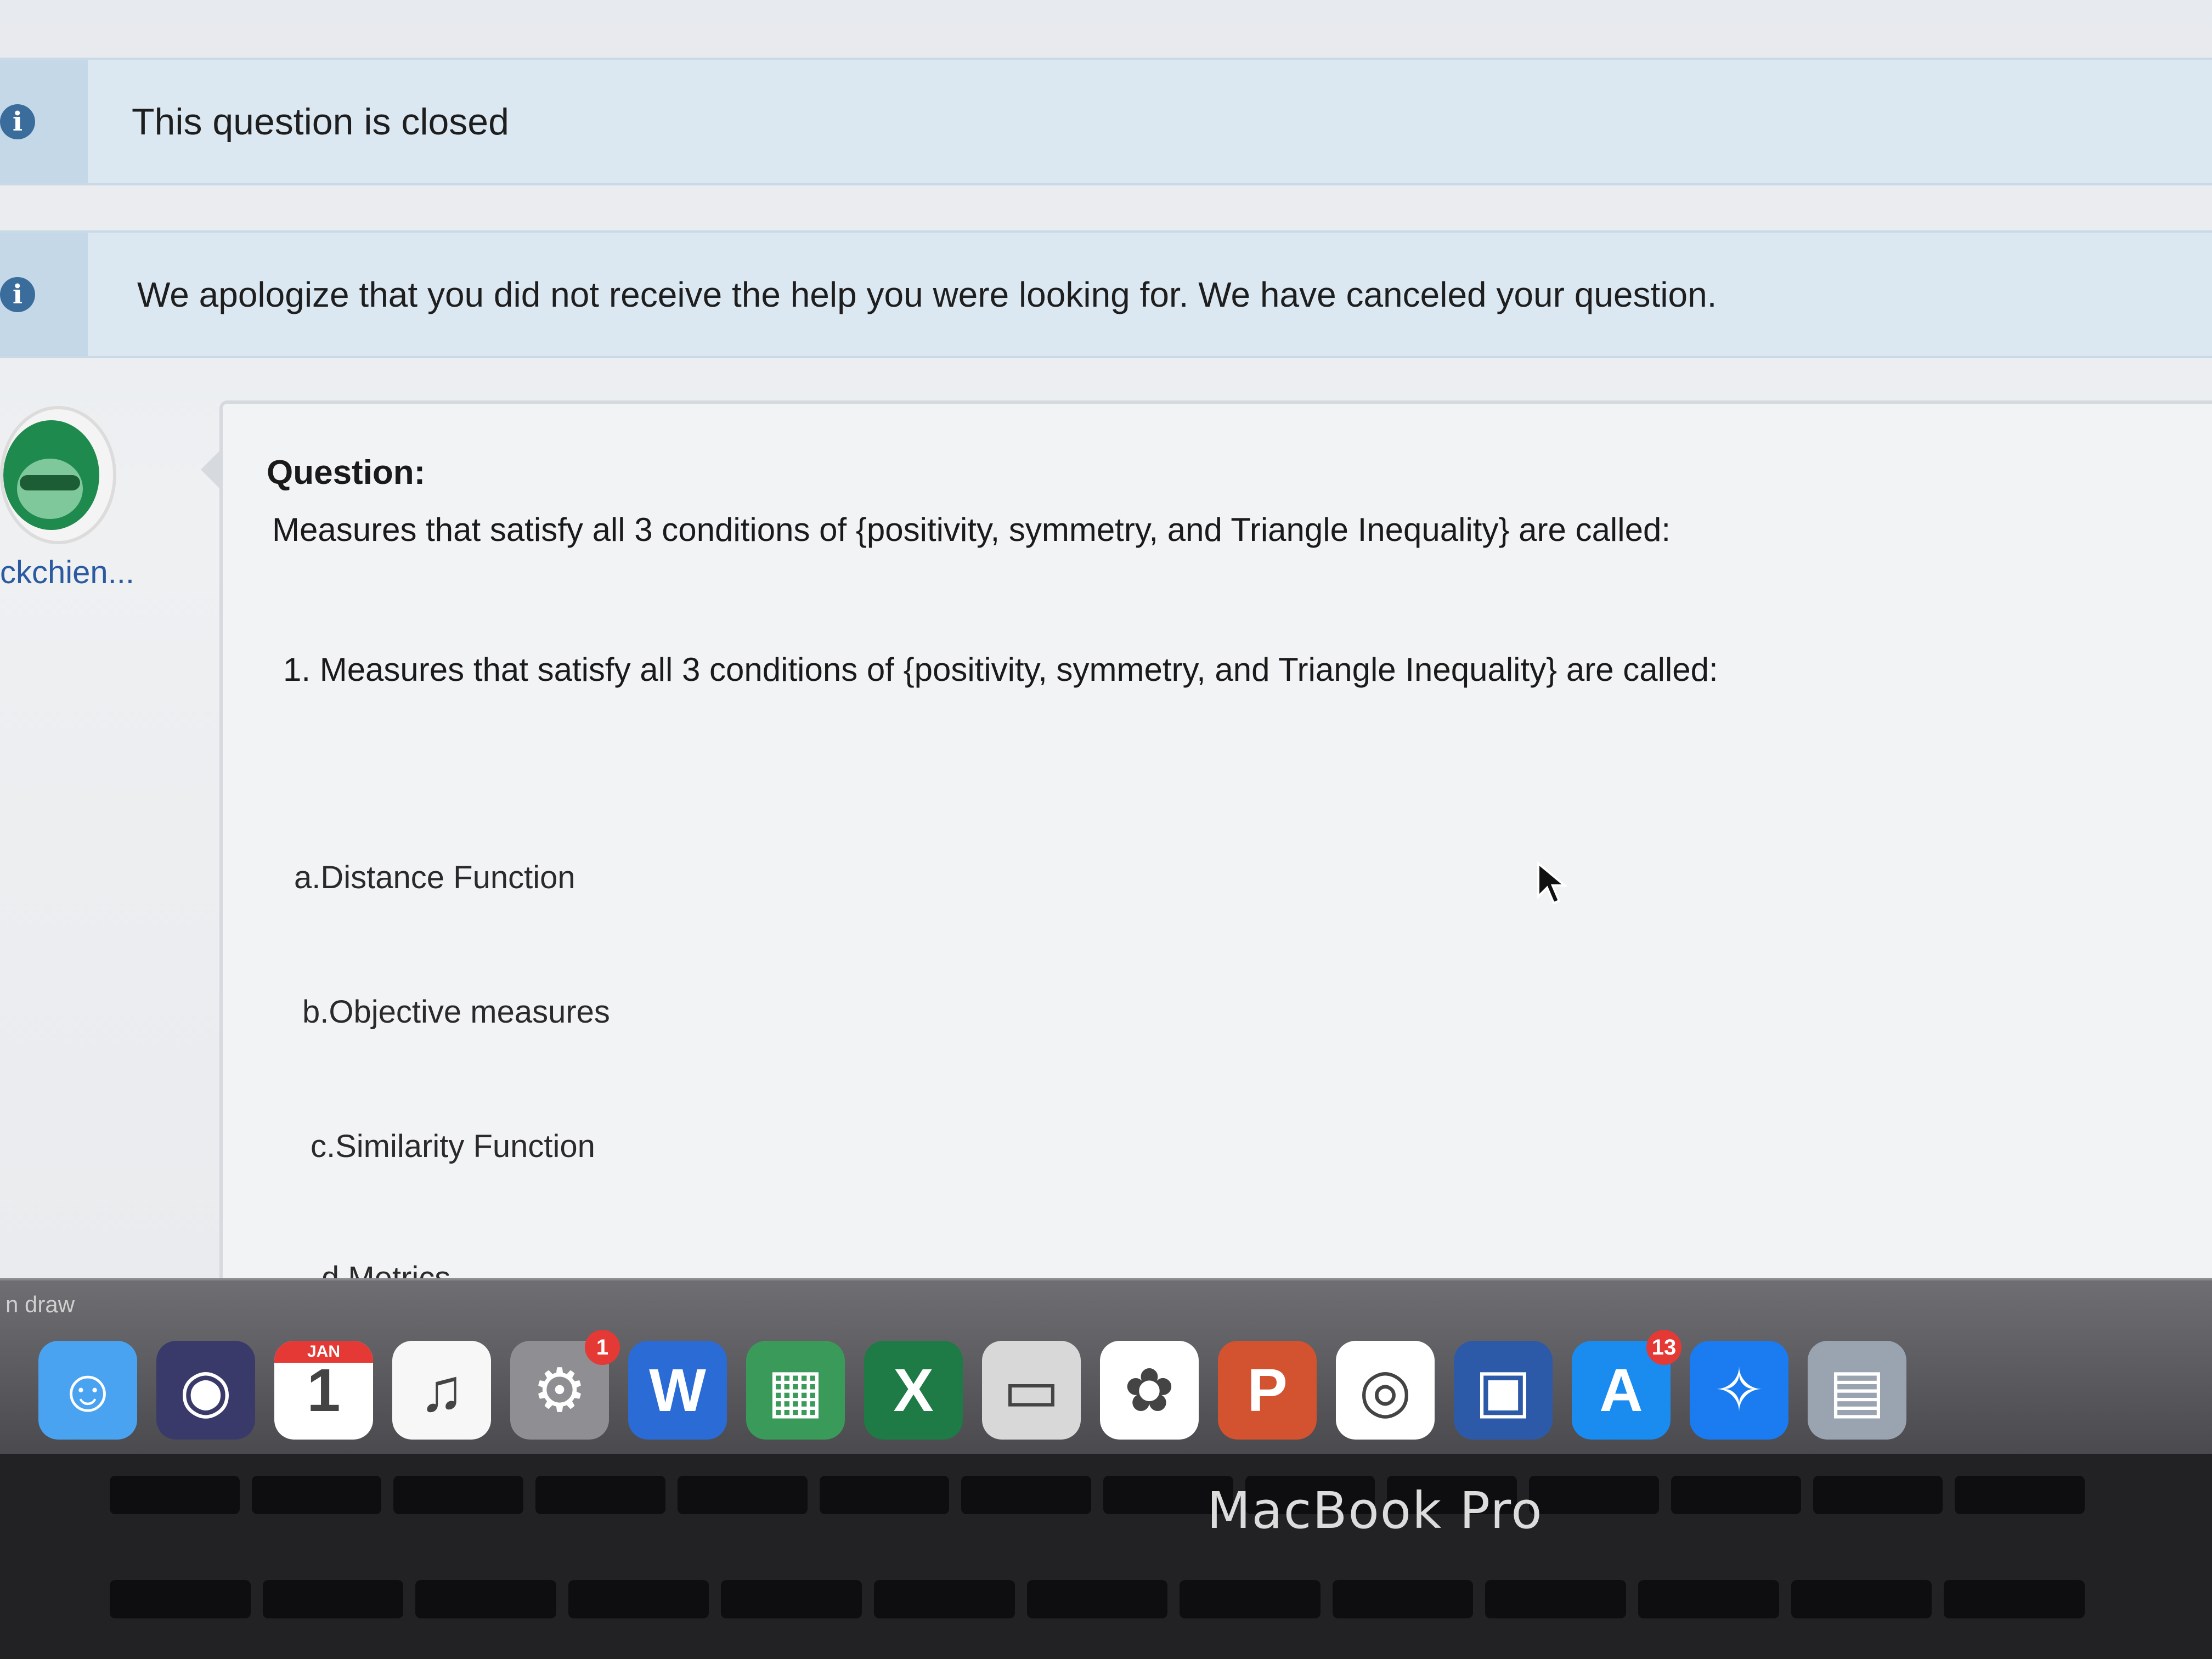  Describe the element at coordinates (1552, 883) in the screenshot. I see `mouse-pointer-icon` at that location.